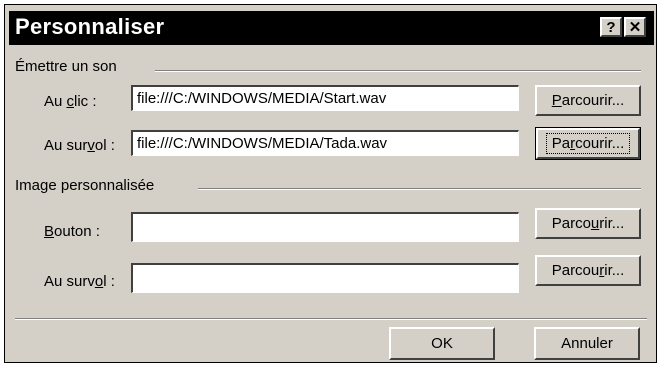  What do you see at coordinates (72, 231) in the screenshot?
I see `button-image-label: Bouton :` at bounding box center [72, 231].